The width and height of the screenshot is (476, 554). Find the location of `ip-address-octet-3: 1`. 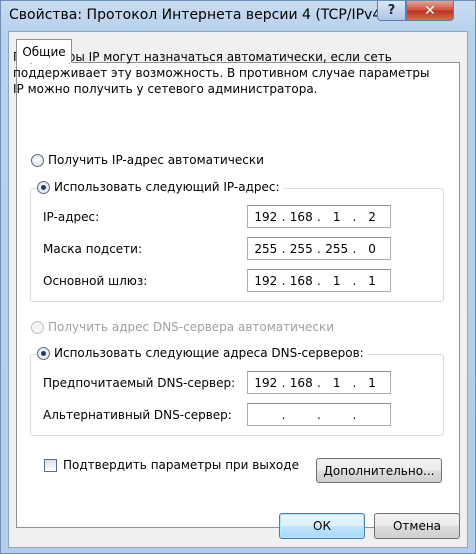

ip-address-octet-3: 1 is located at coordinates (336, 216).